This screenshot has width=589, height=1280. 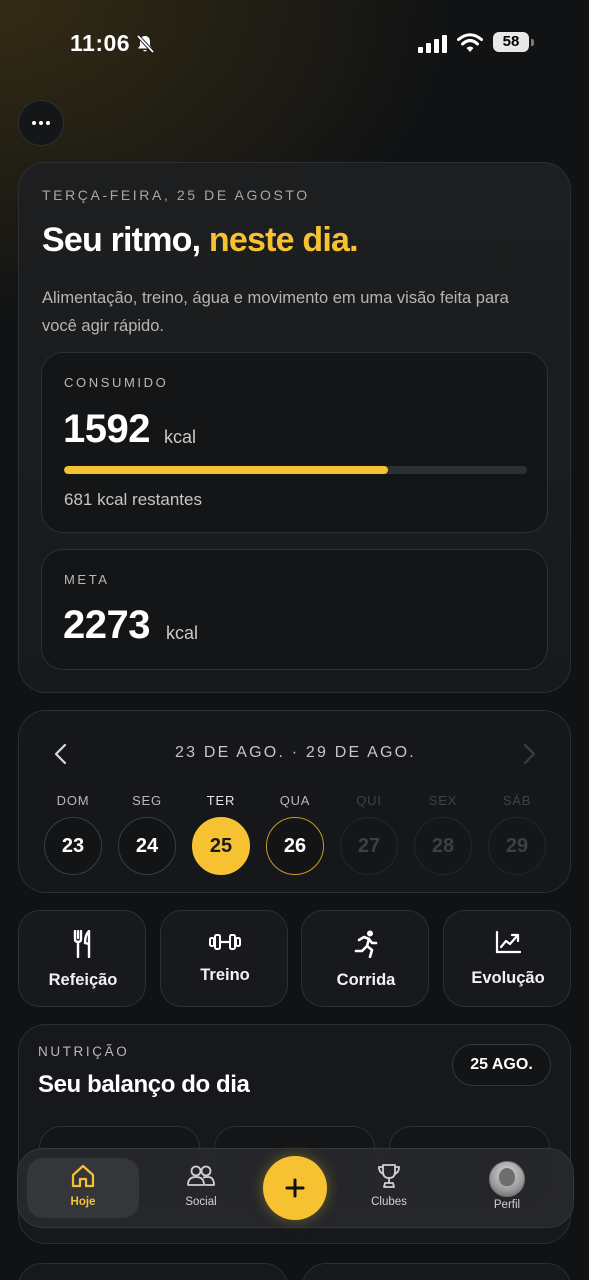 I want to click on add-meal-button: Refeição, so click(x=82, y=958).